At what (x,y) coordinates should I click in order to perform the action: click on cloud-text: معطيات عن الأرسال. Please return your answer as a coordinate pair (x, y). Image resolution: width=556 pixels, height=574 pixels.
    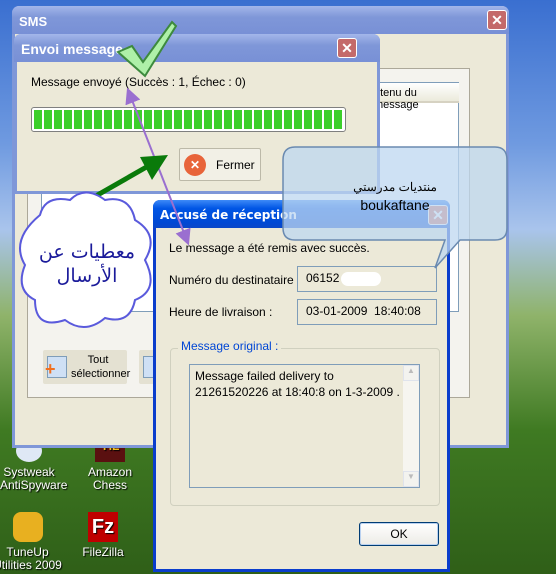
    Looking at the image, I should click on (87, 264).